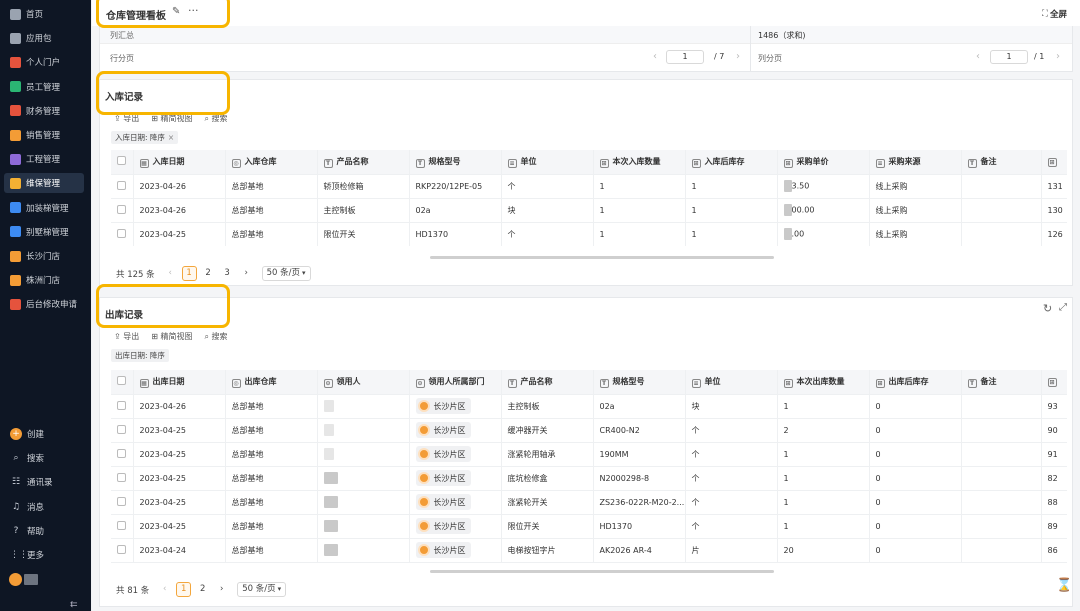 Image resolution: width=1080 pixels, height=611 pixels. What do you see at coordinates (602, 571) in the screenshot?
I see `outbound-scrollbar` at bounding box center [602, 571].